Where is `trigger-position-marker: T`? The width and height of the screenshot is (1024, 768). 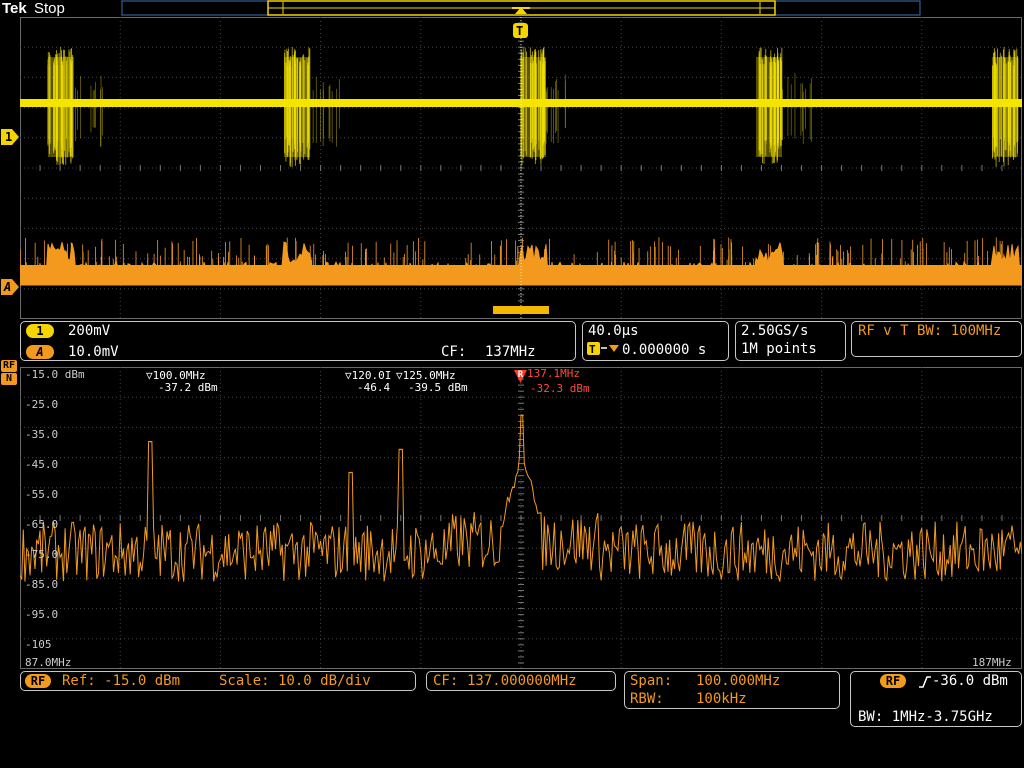 trigger-position-marker: T is located at coordinates (521, 31).